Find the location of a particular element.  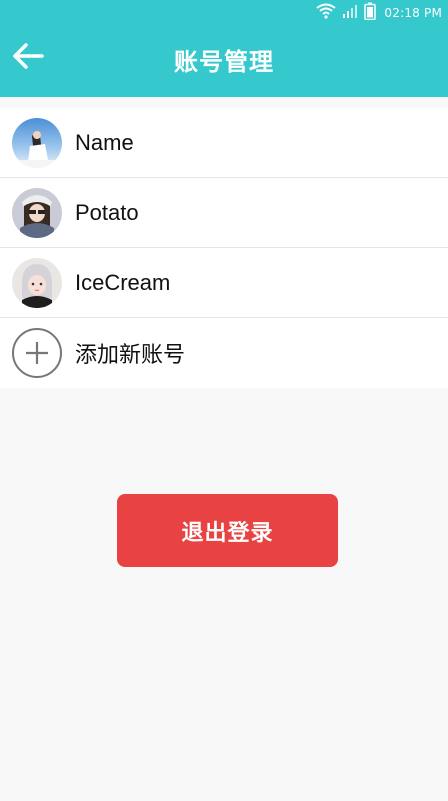

logout-button: 退出登录 is located at coordinates (227, 530).